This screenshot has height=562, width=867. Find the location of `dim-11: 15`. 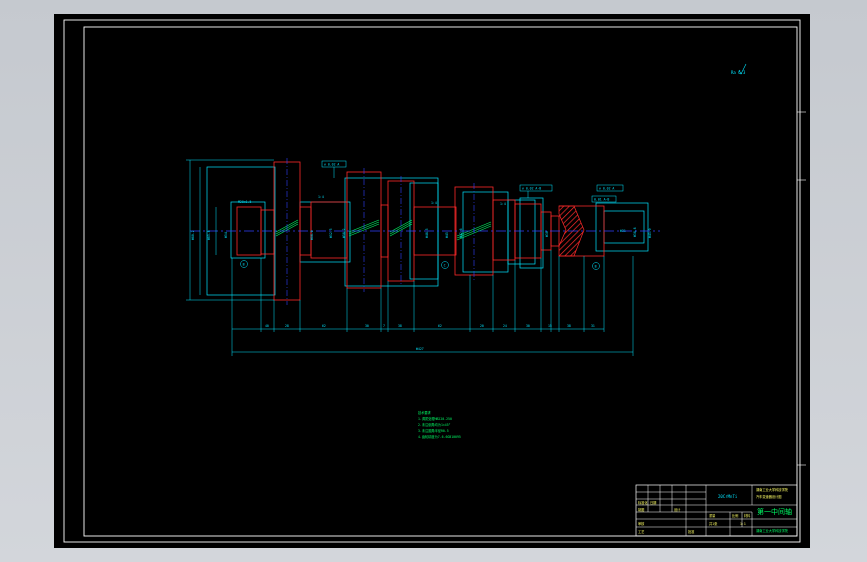

dim-11: 15 is located at coordinates (550, 326).